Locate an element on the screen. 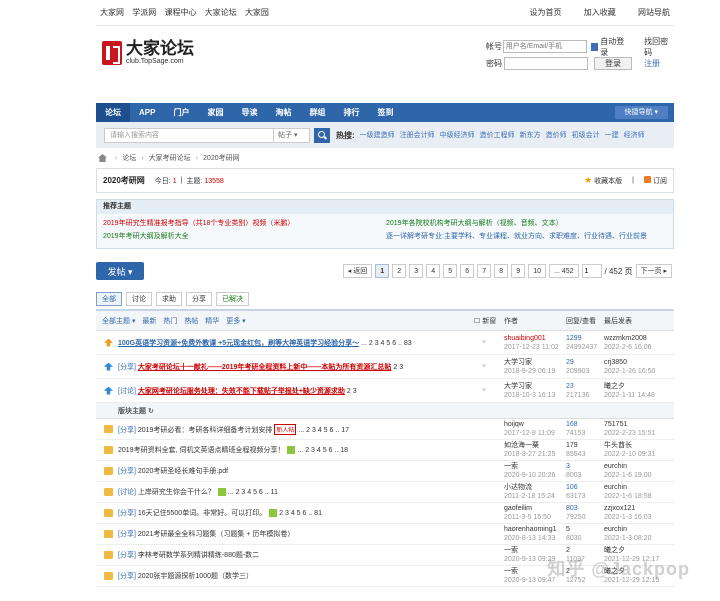 Image resolution: width=720 pixels, height=601 pixels. sort-option: 热门 is located at coordinates (170, 321).